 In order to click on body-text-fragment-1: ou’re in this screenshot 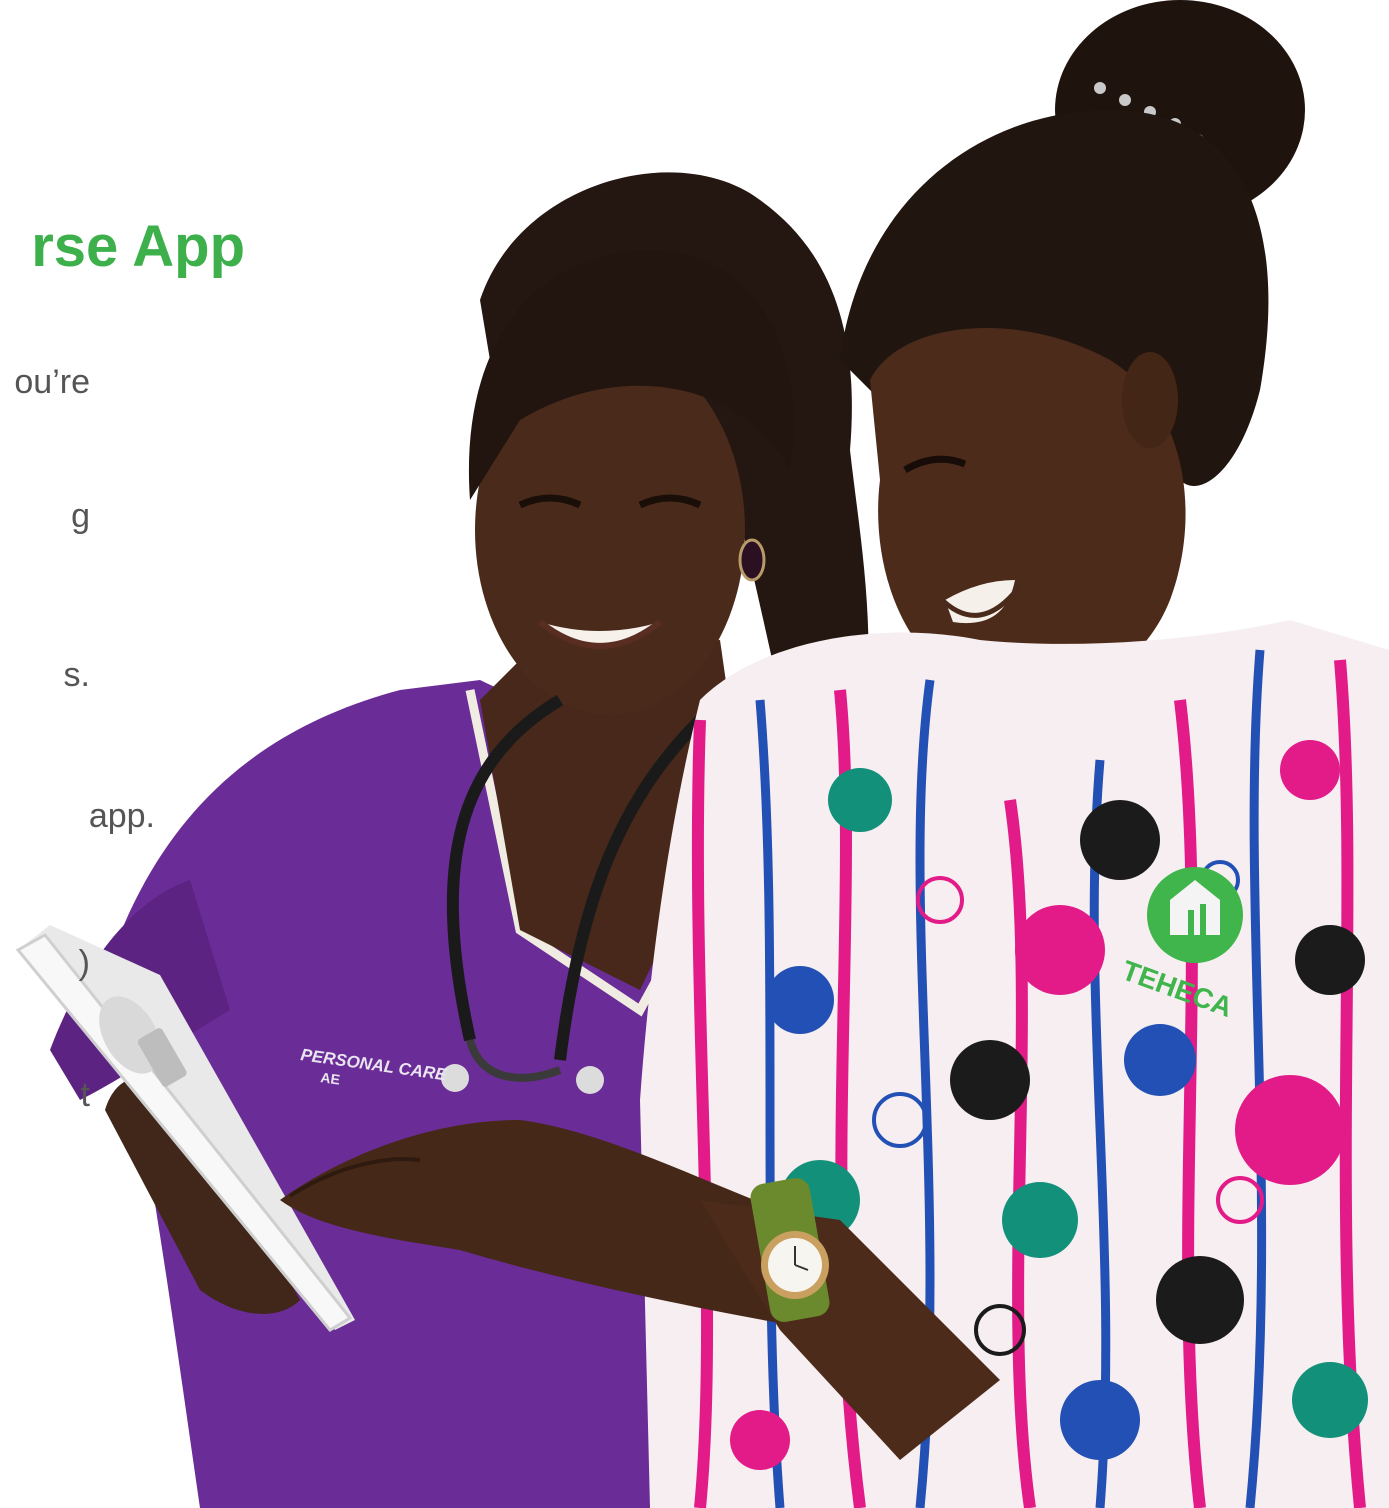, I will do `click(52, 382)`.